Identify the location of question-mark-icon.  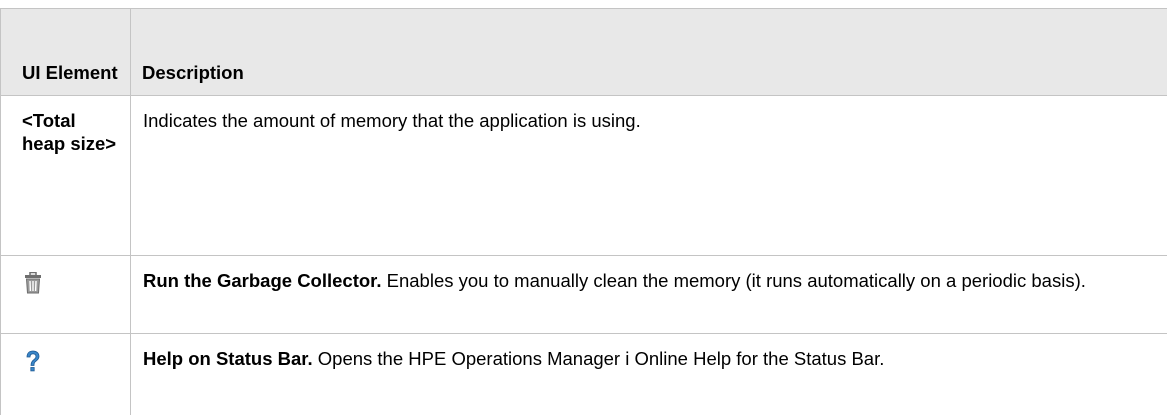
(71, 362).